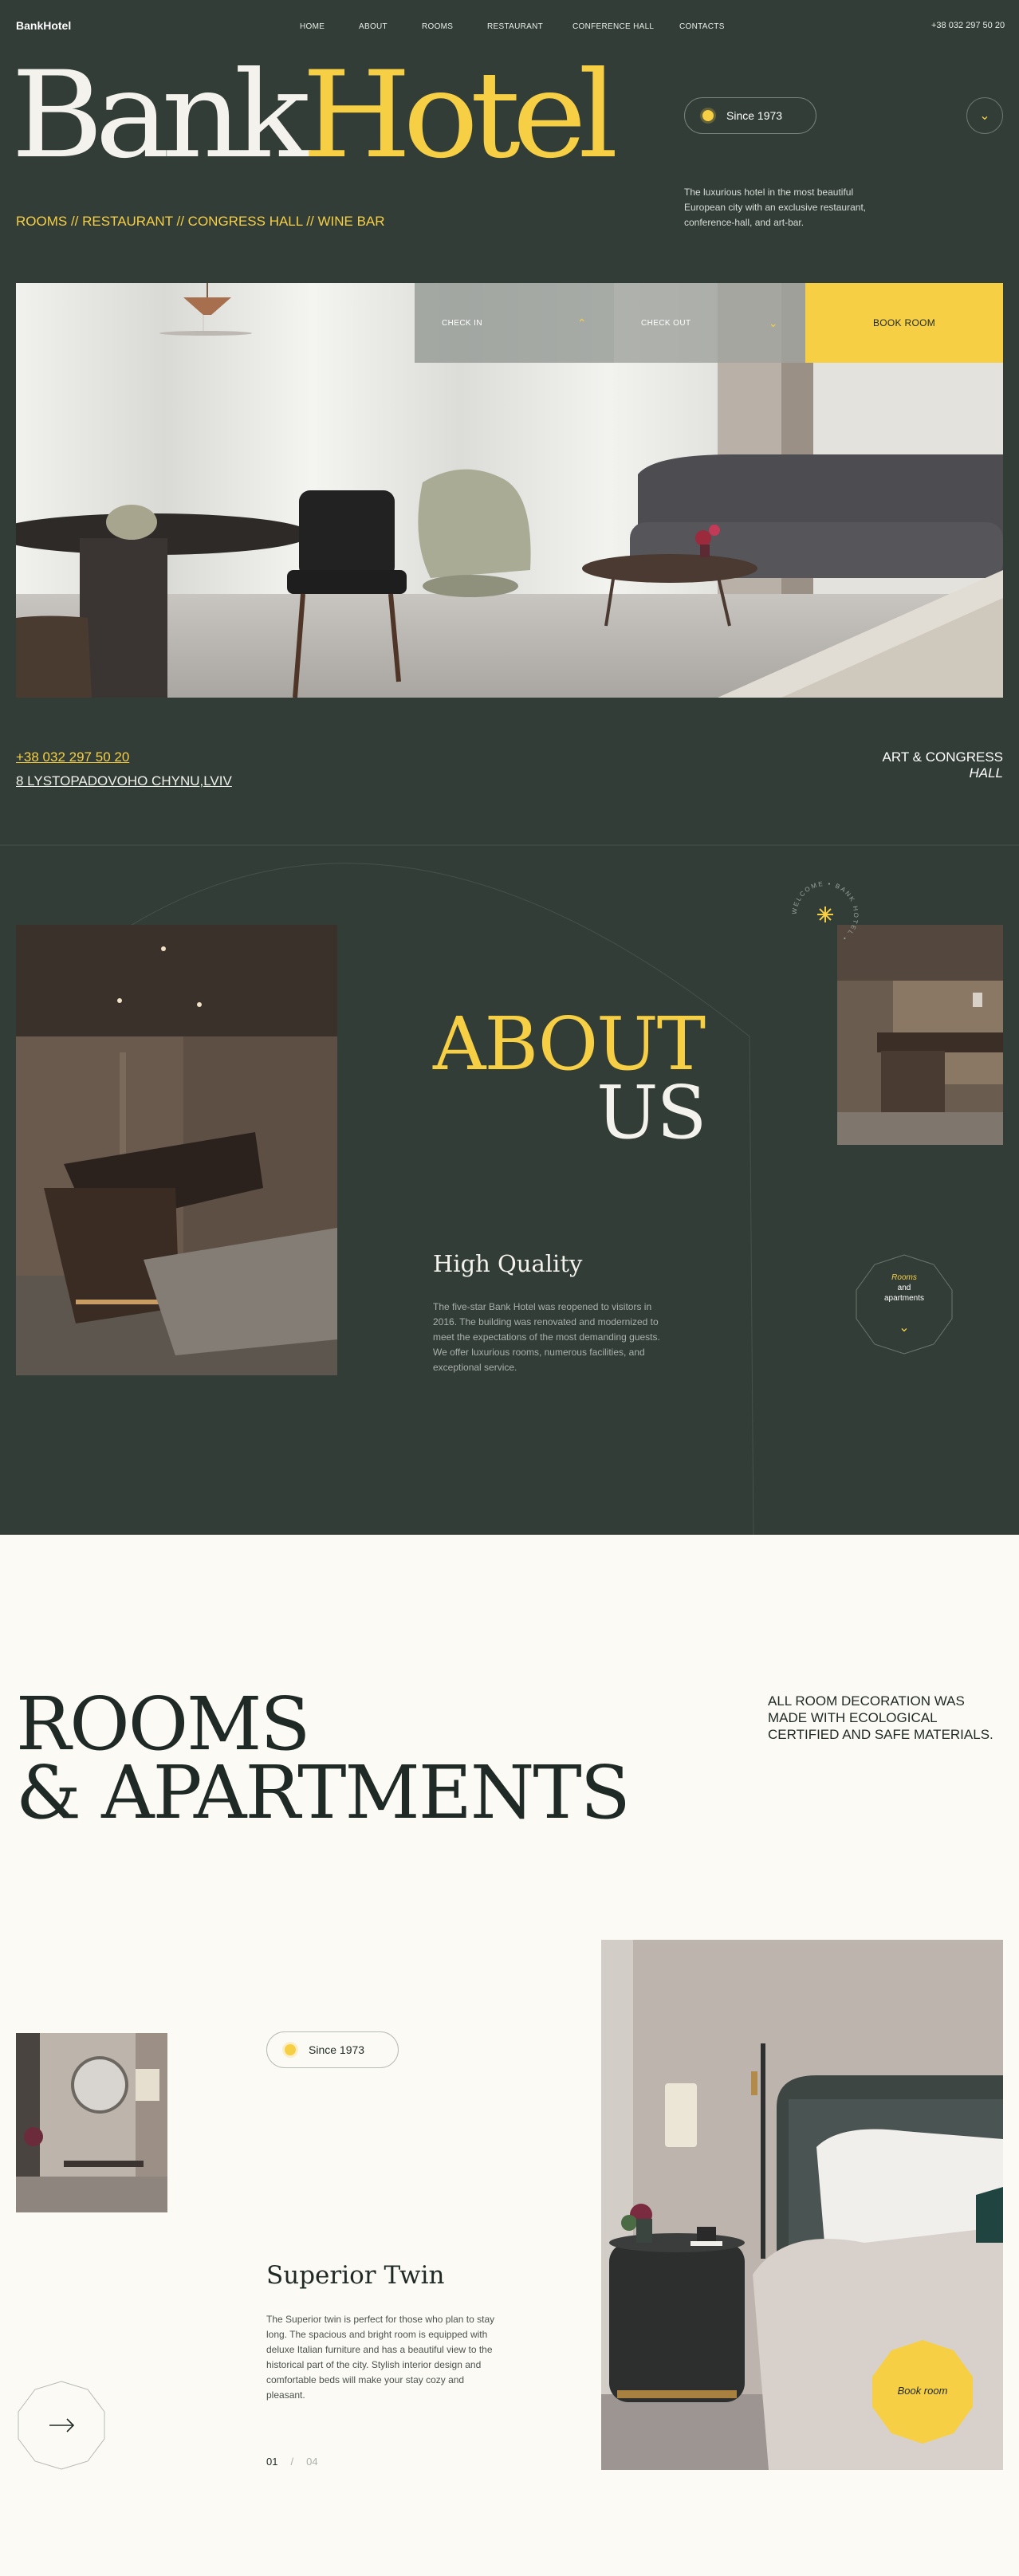 The image size is (1019, 2576). I want to click on welcome-circle: WELCOME • BANK HOTEL •, so click(824, 912).